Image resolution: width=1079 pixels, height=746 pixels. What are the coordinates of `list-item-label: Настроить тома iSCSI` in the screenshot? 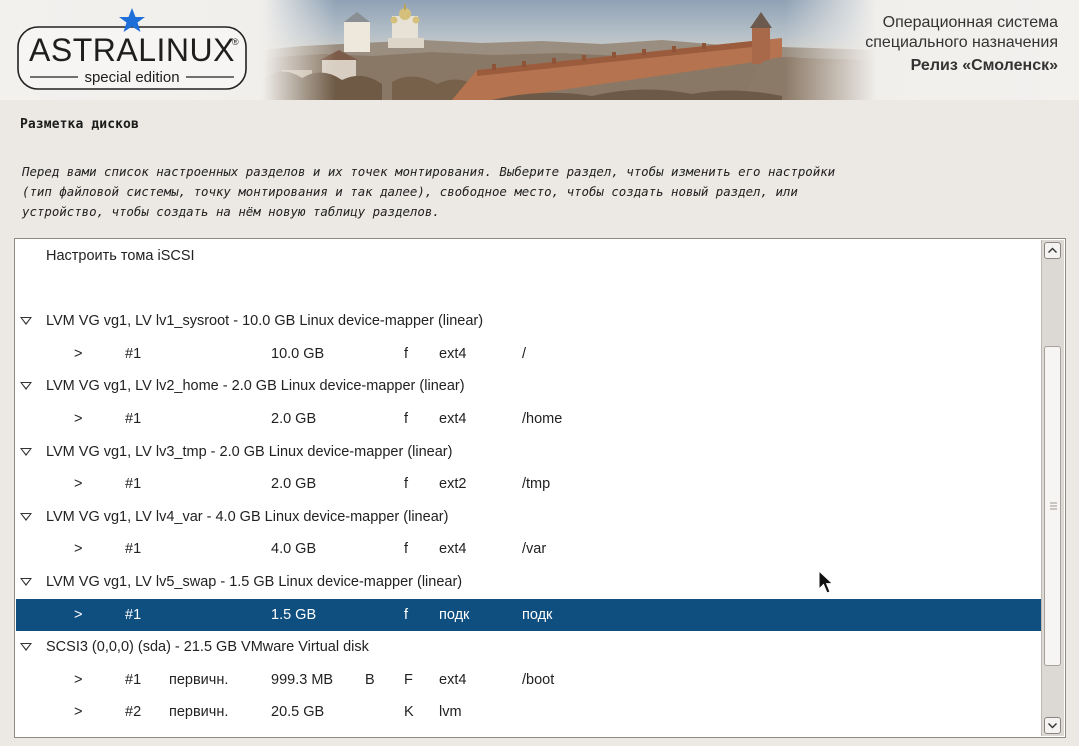 It's located at (120, 256).